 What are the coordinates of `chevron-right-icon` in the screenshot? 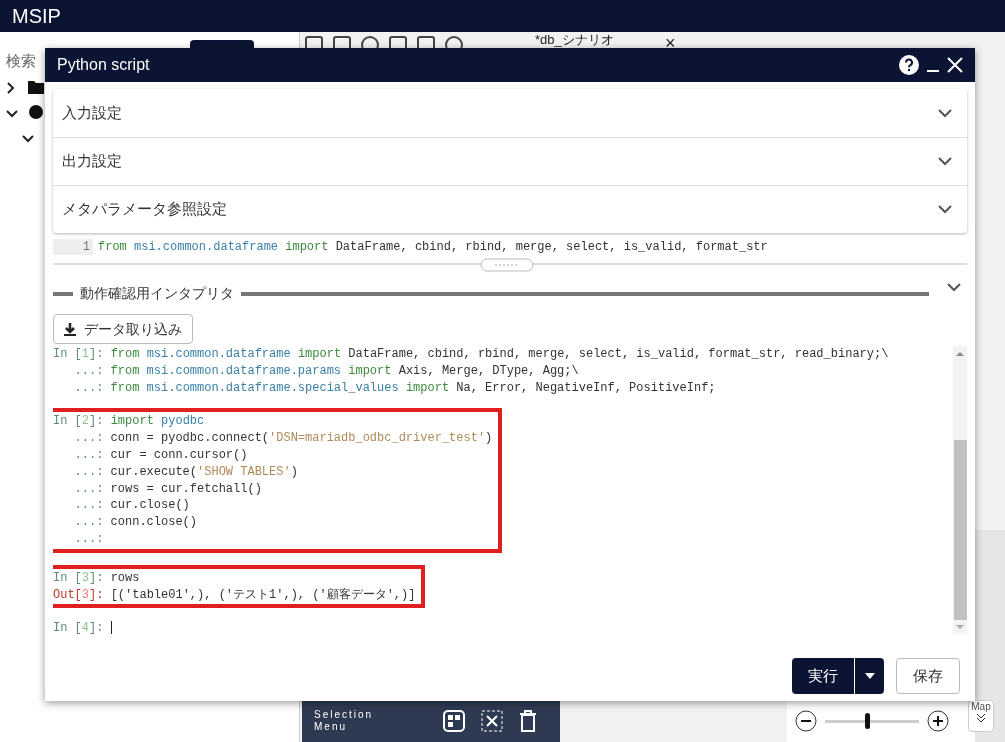 It's located at (11, 88).